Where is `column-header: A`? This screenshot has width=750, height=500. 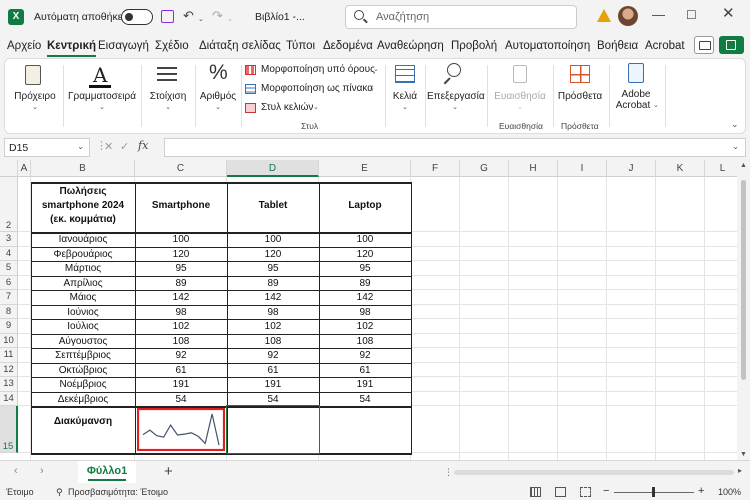
column-header: A is located at coordinates (24, 168).